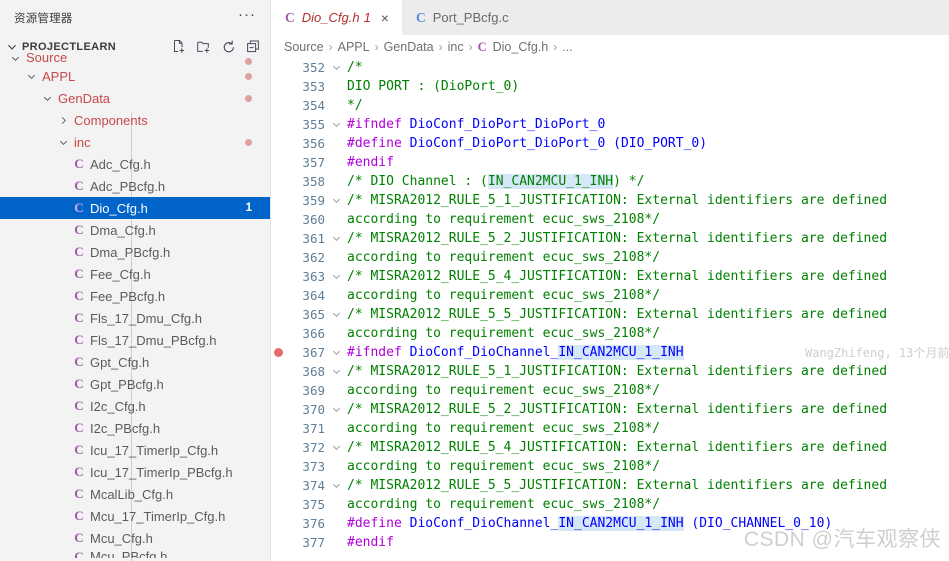  I want to click on code-line: 357 #endif, so click(610, 162).